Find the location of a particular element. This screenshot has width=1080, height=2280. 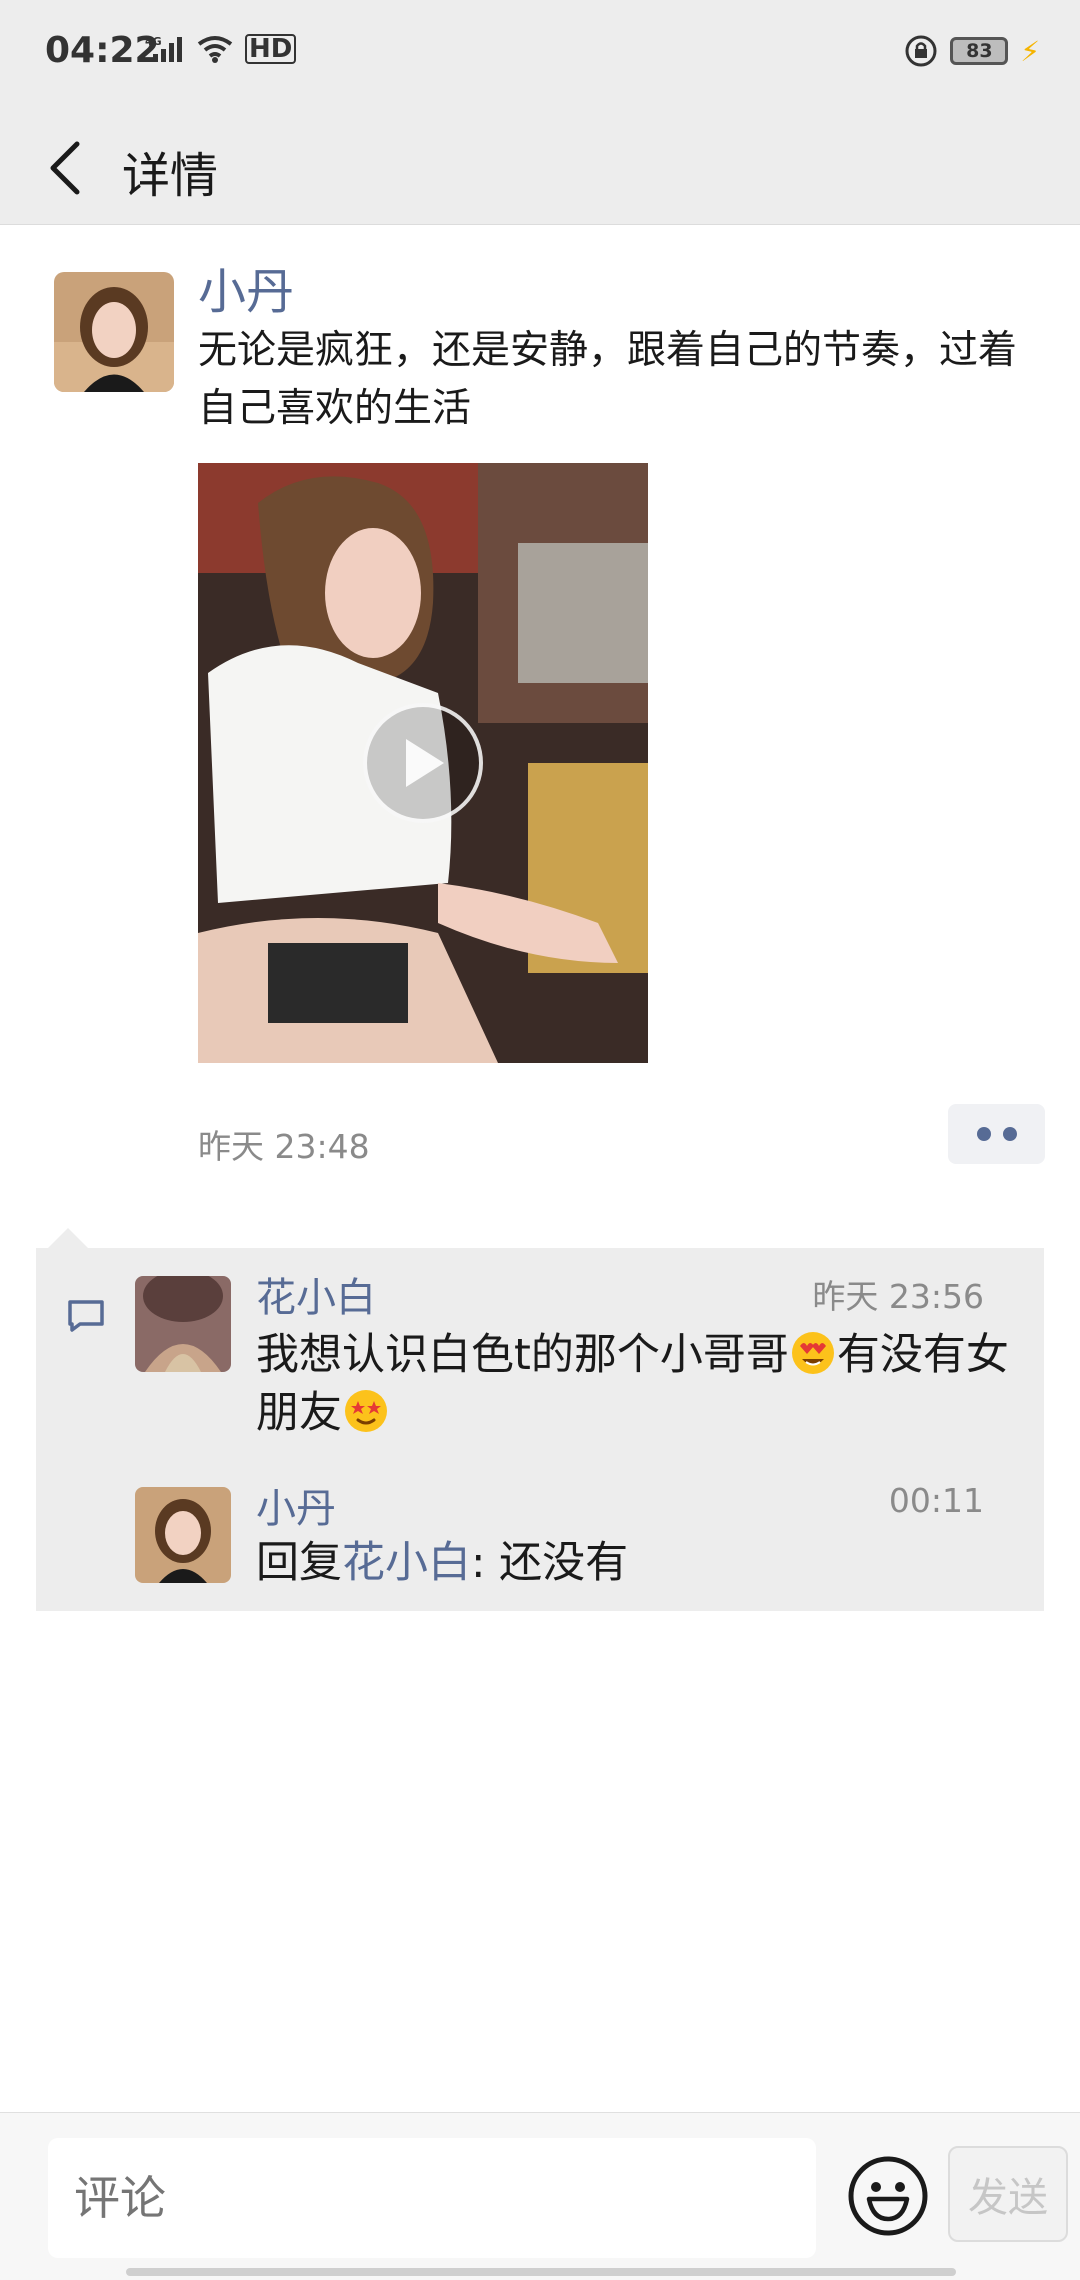

comment-text-part1: 我想认识白色t的那个小哥哥 is located at coordinates (522, 1355).